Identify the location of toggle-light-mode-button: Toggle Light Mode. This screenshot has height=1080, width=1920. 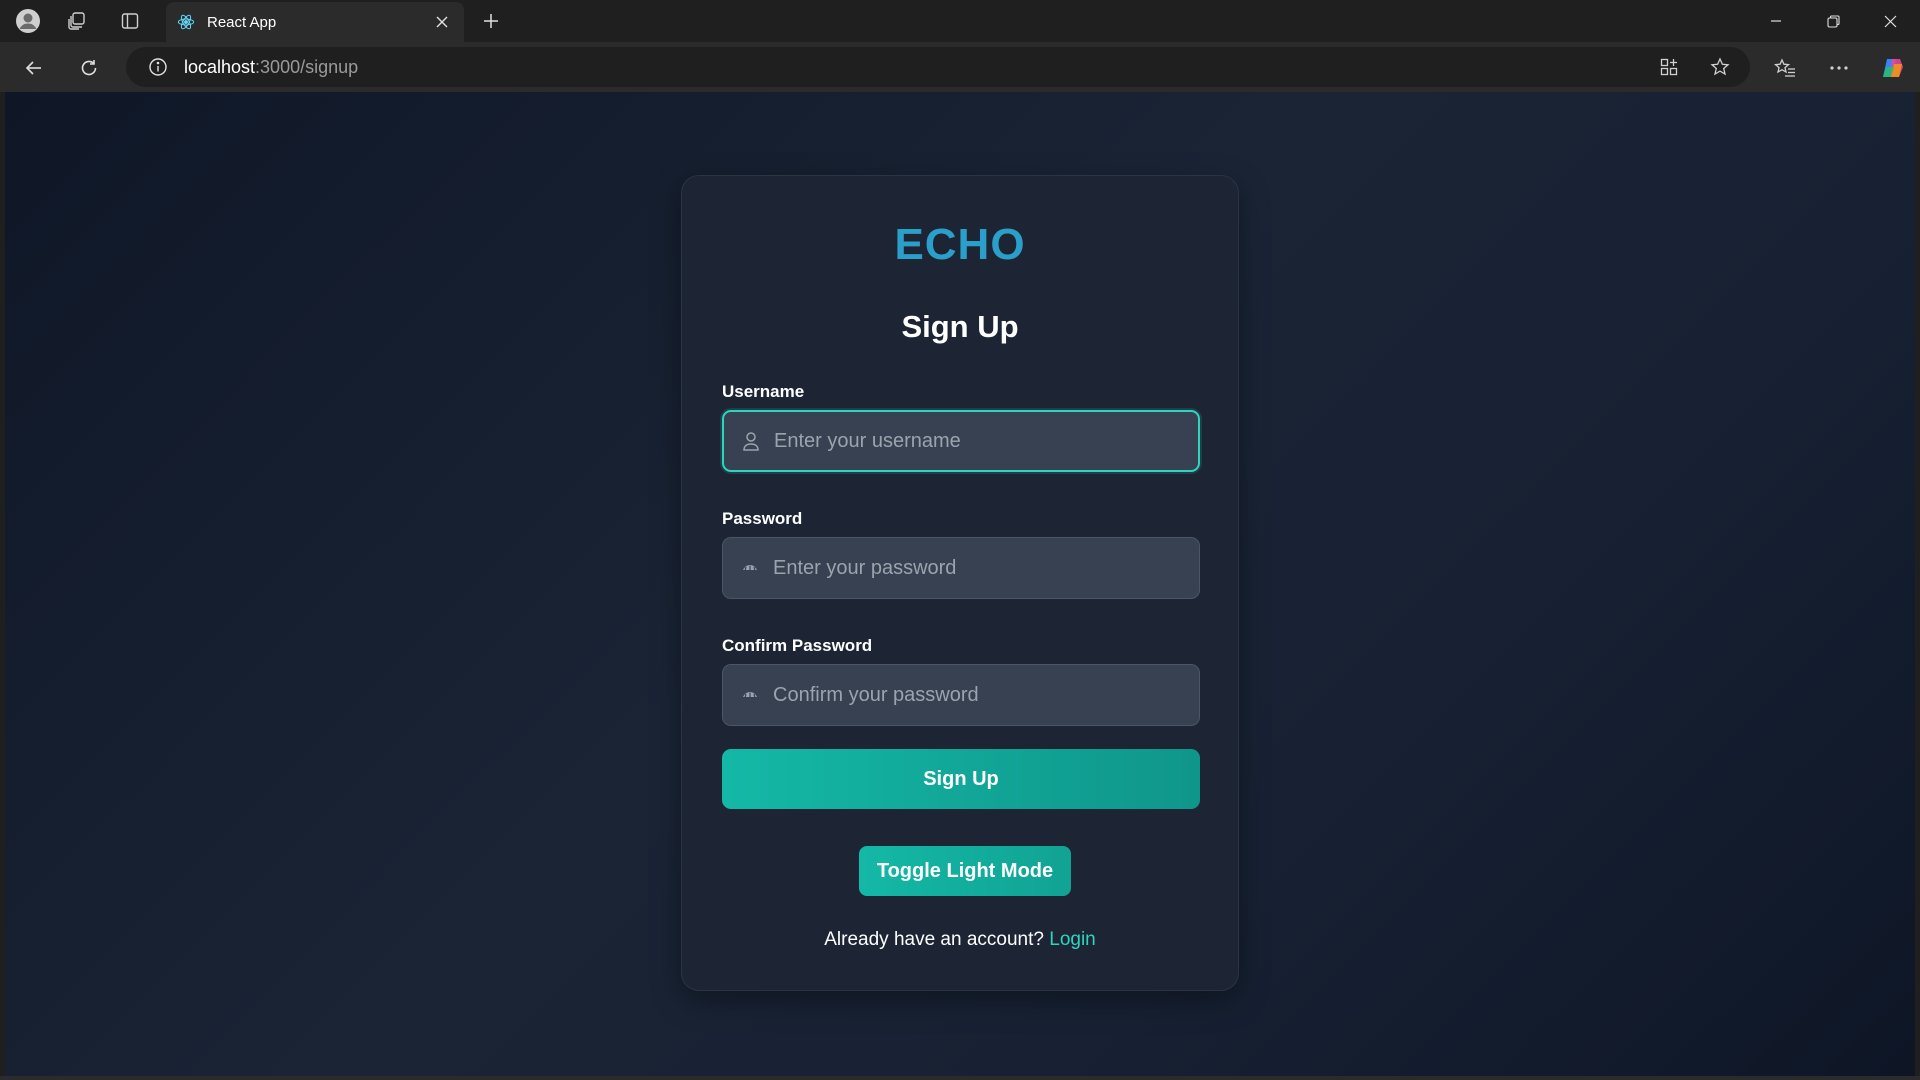
(965, 871).